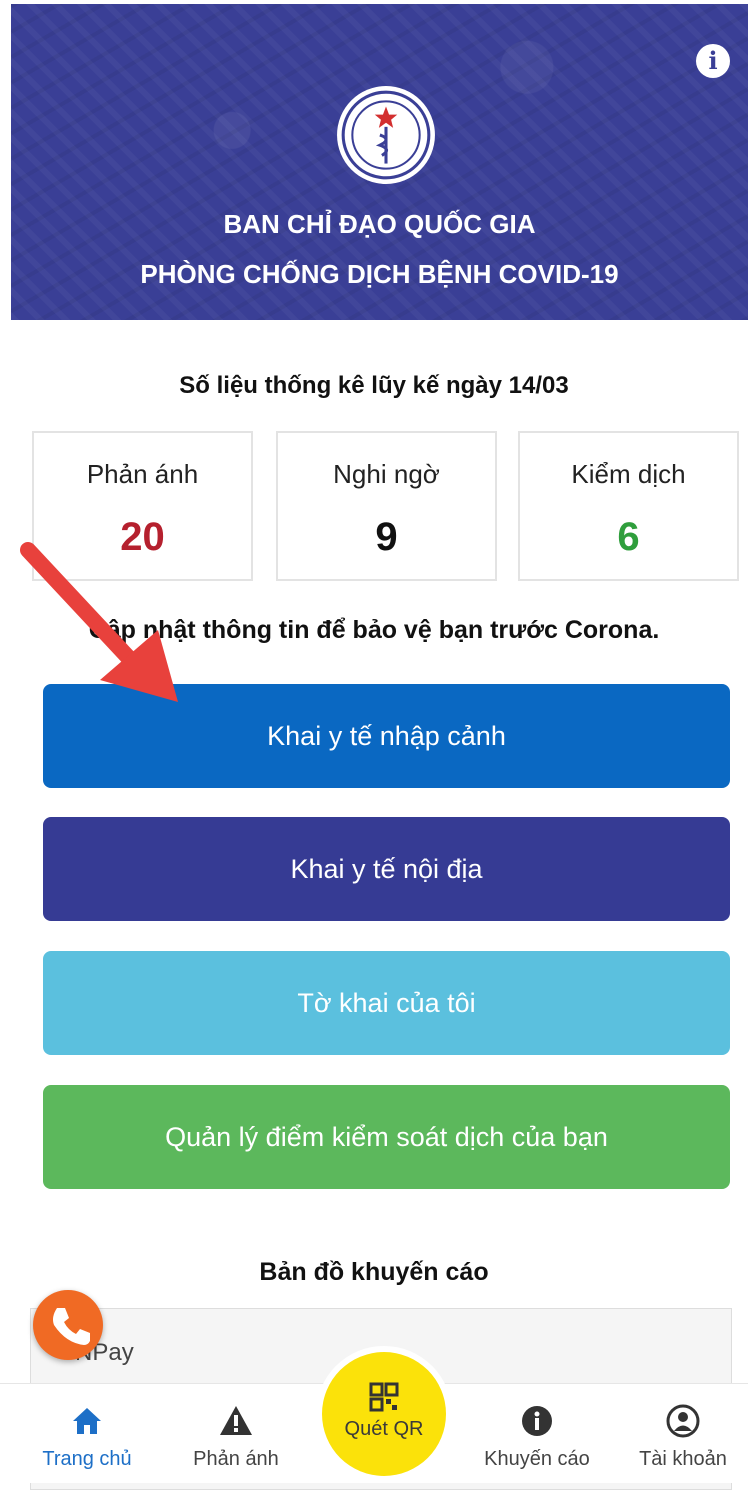 The height and width of the screenshot is (1490, 748). What do you see at coordinates (537, 1421) in the screenshot?
I see `info-circle-icon` at bounding box center [537, 1421].